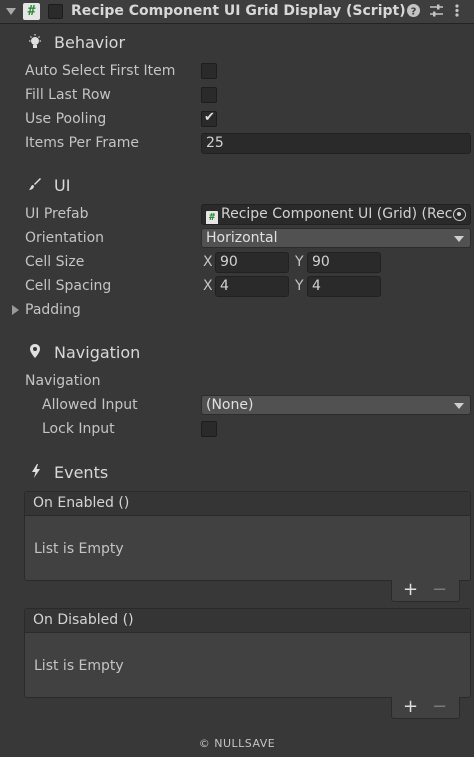 This screenshot has height=757, width=474. What do you see at coordinates (209, 71) in the screenshot?
I see `auto-select-checkbox` at bounding box center [209, 71].